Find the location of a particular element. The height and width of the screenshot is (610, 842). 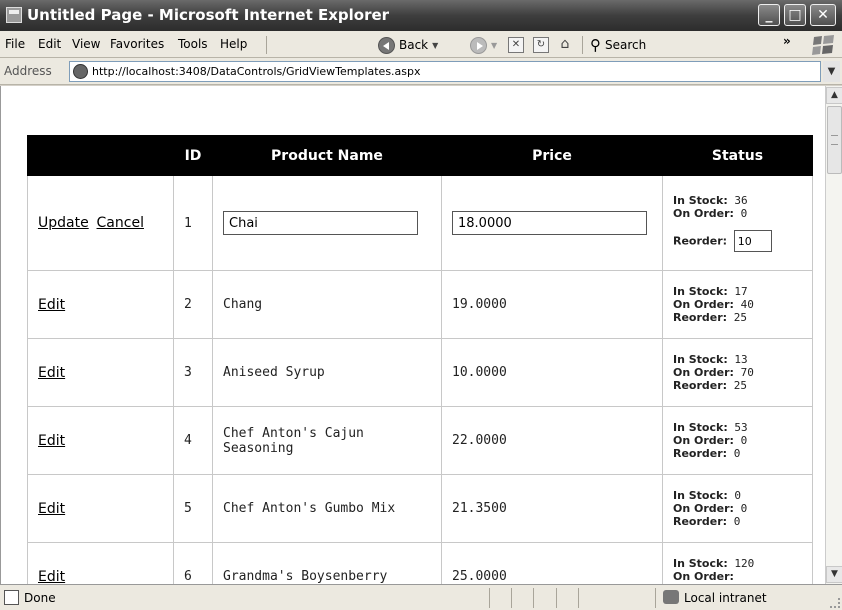

status-cell: In Stock: 17 On Order: 40 Reorder: 25 is located at coordinates (737, 304).